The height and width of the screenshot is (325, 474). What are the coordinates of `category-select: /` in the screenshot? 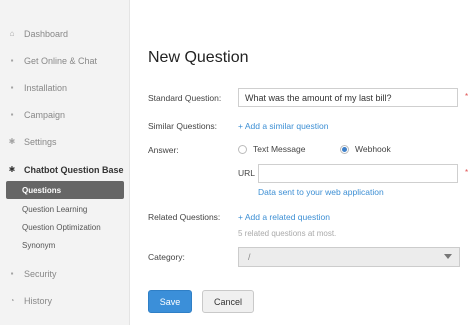 It's located at (349, 257).